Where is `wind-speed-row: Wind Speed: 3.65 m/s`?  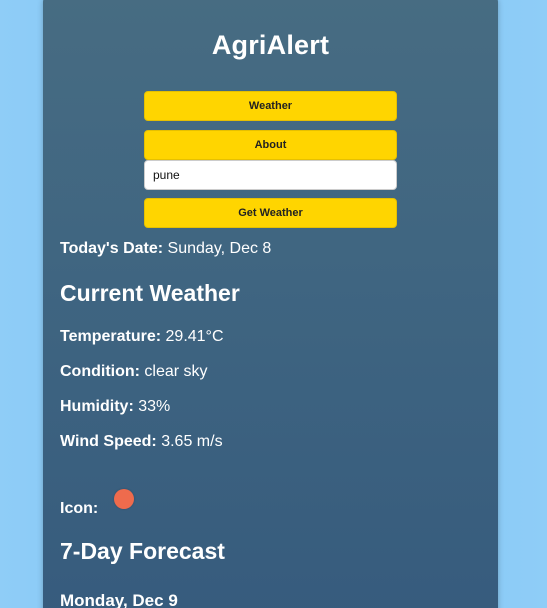 wind-speed-row: Wind Speed: 3.65 m/s is located at coordinates (141, 442).